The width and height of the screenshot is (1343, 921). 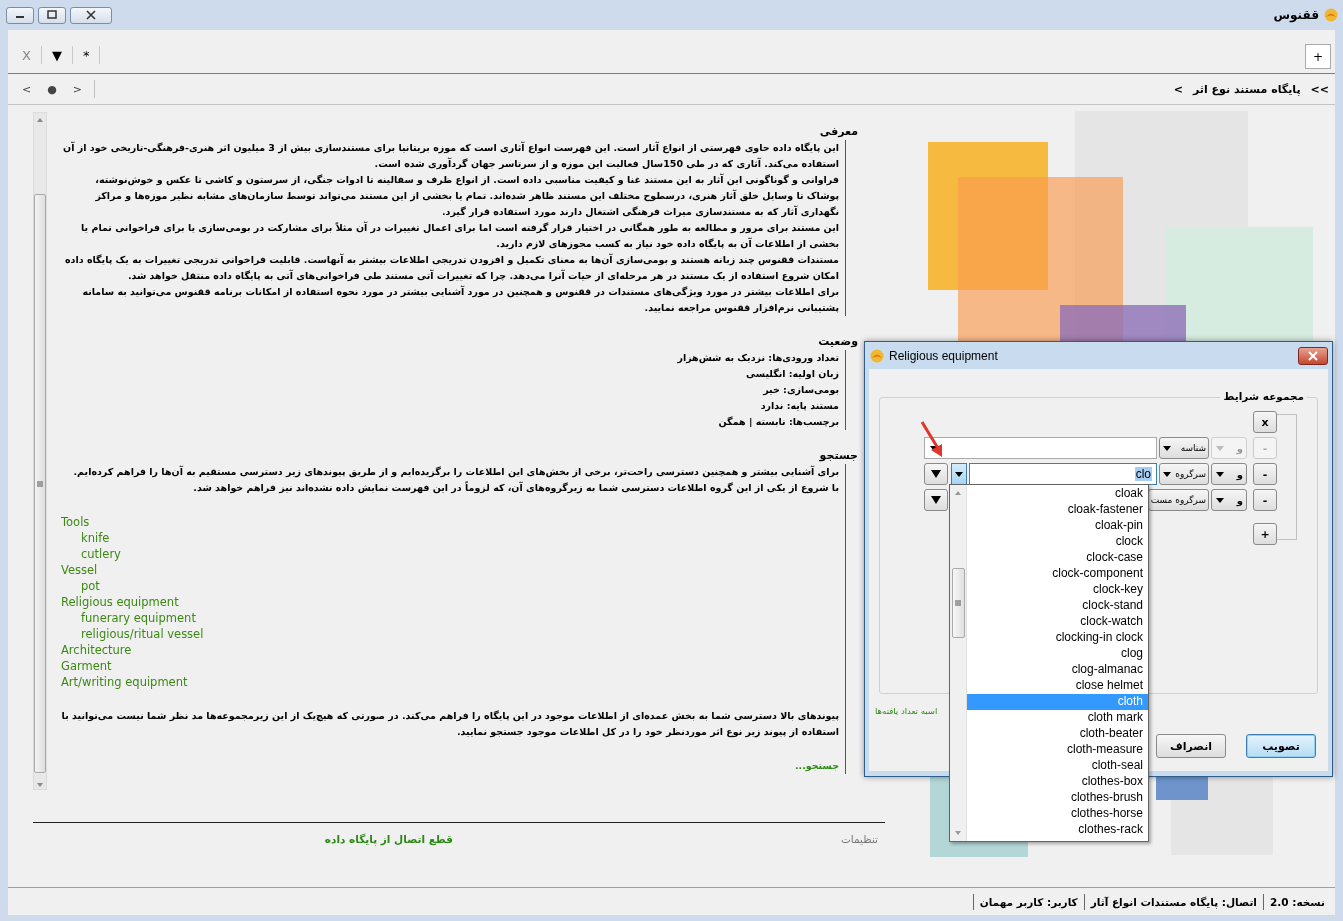 What do you see at coordinates (460, 300) in the screenshot?
I see `paragraph: برای اطلاعات بیشتر در مورد ویژگی‌های مستندات در ققنوس و همچنین در مورد آشنایی بیشتر در مورد نحوه استفاده از امکانات برنامه ققنوس می‌توانید به سامانه پشتیبانی نرم‌افزار ققنوس مراجعه نمایید.` at bounding box center [460, 300].